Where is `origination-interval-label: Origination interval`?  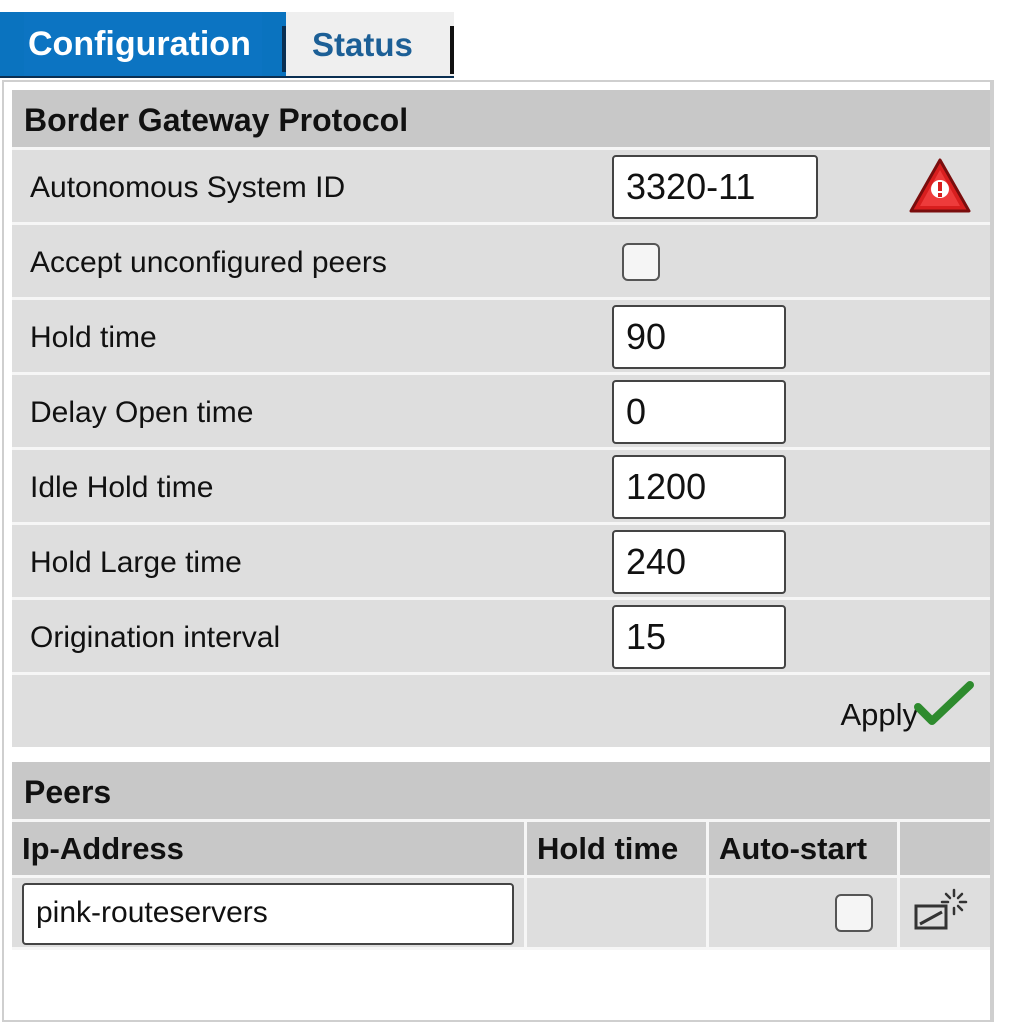 origination-interval-label: Origination interval is located at coordinates (155, 637).